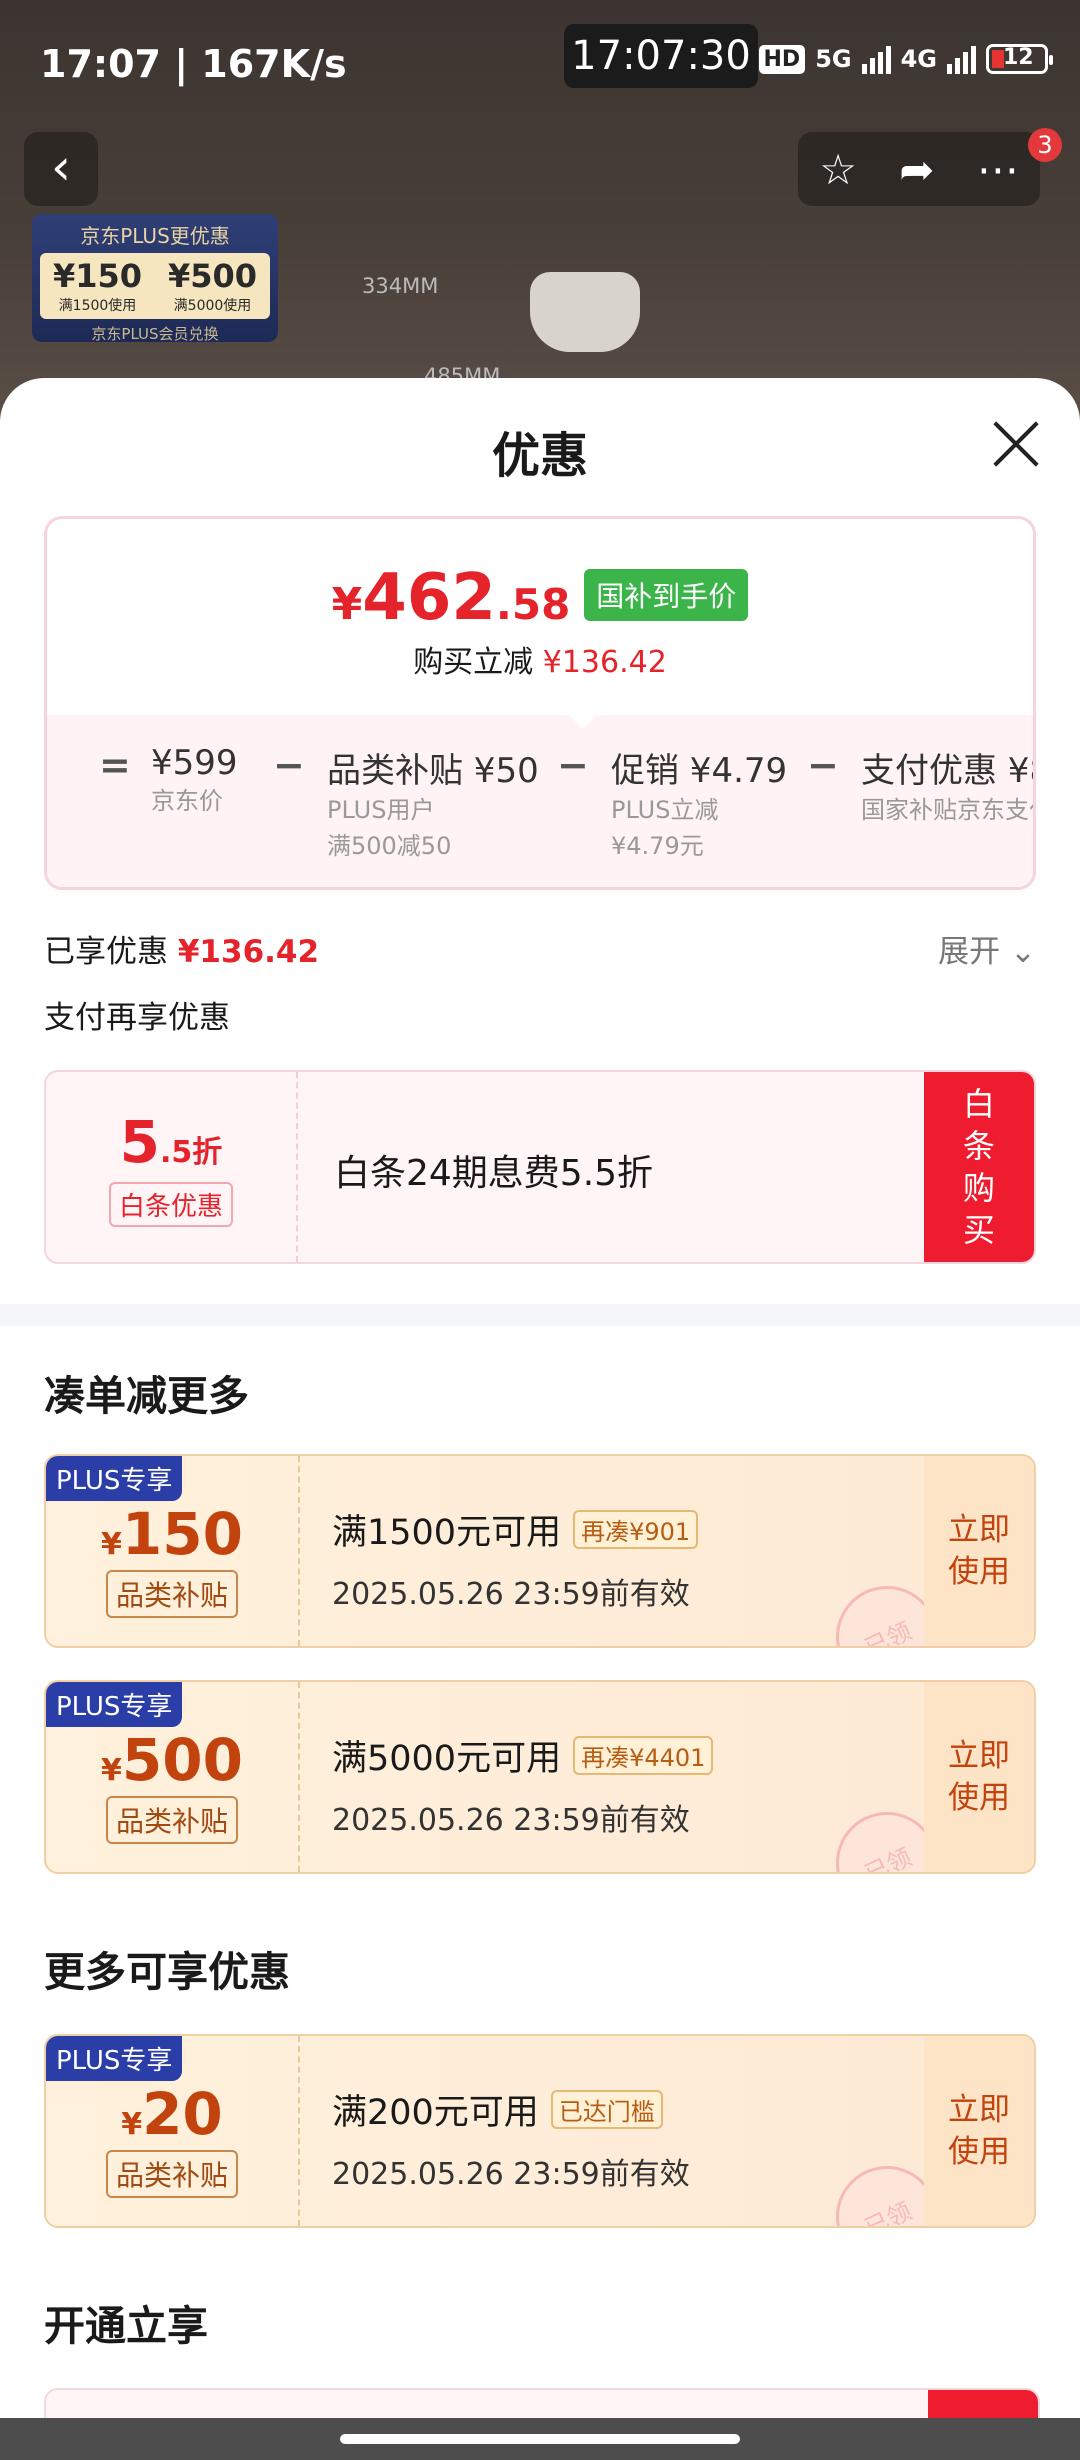  Describe the element at coordinates (666, 595) in the screenshot. I see `subsidy-price-tag: 国补到手价` at that location.